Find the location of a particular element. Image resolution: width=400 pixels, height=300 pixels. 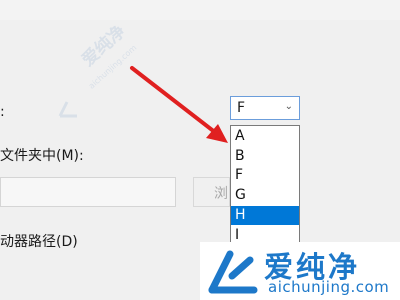

drive-letter-label: : is located at coordinates (2, 112).